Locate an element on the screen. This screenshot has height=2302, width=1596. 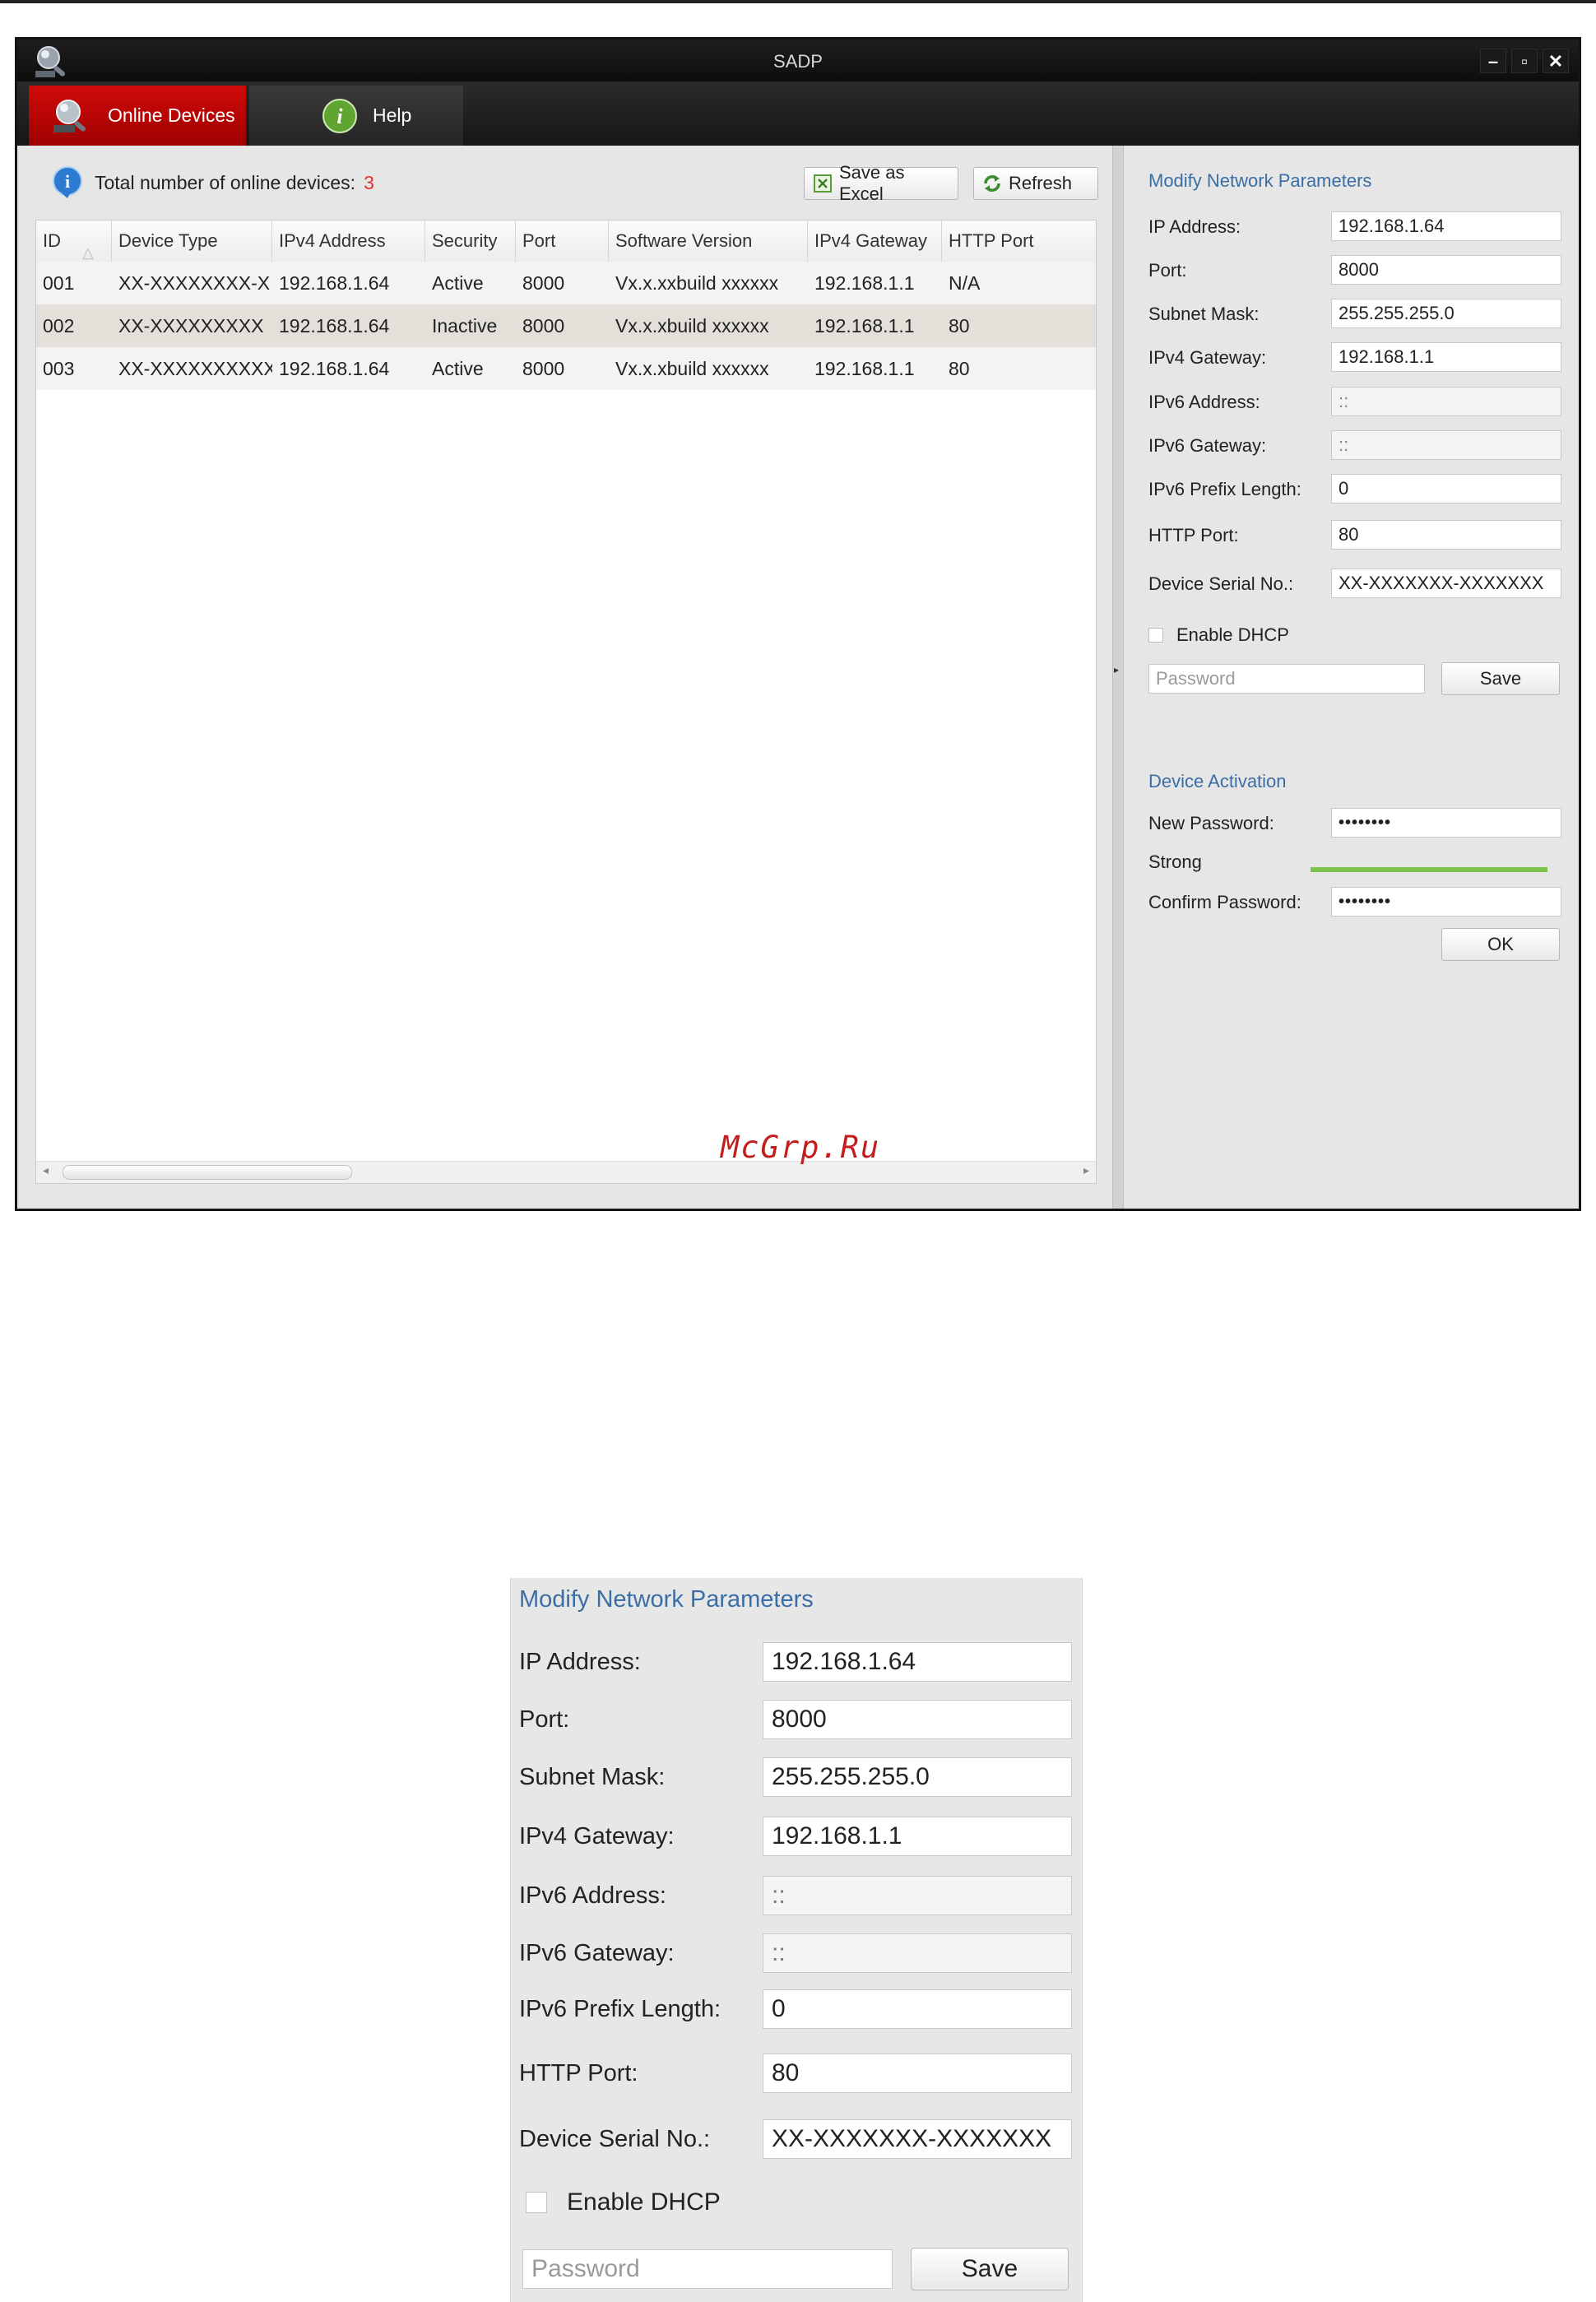
column-header-ipv4-address: IPv4 Address is located at coordinates (348, 241).